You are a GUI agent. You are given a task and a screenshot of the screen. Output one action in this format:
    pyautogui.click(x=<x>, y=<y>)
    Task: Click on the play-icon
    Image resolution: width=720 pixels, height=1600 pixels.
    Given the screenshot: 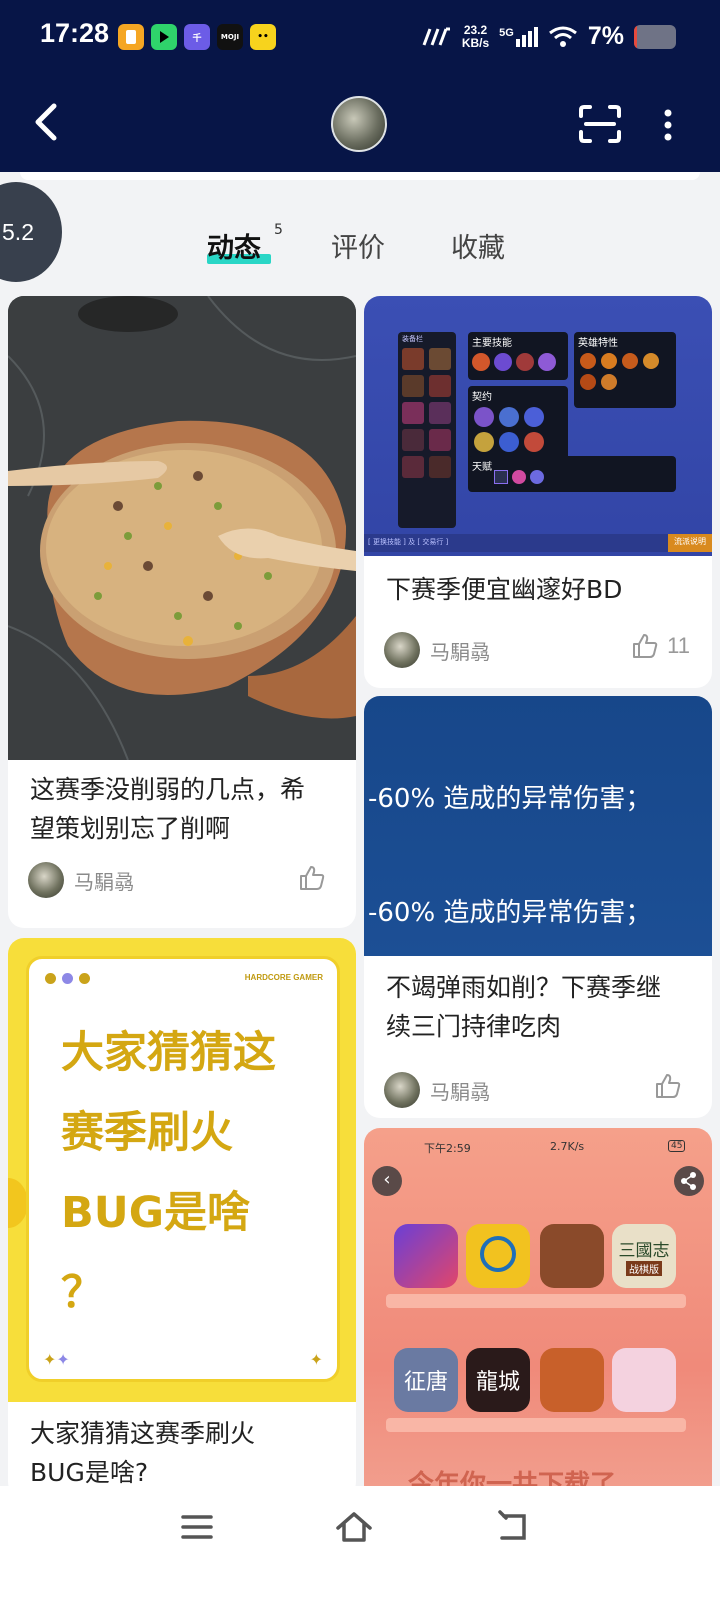 What is the action you would take?
    pyautogui.click(x=164, y=37)
    